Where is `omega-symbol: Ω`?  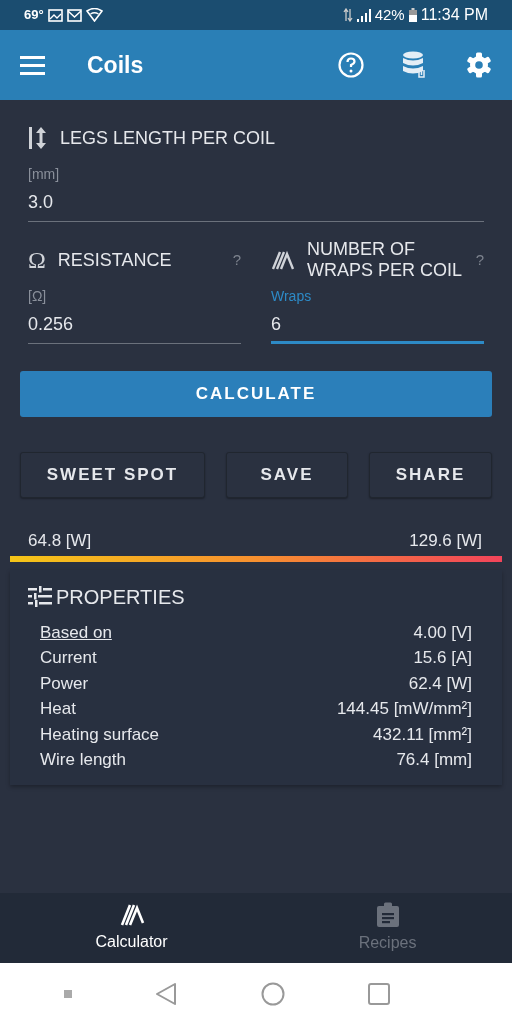
omega-symbol: Ω is located at coordinates (37, 260).